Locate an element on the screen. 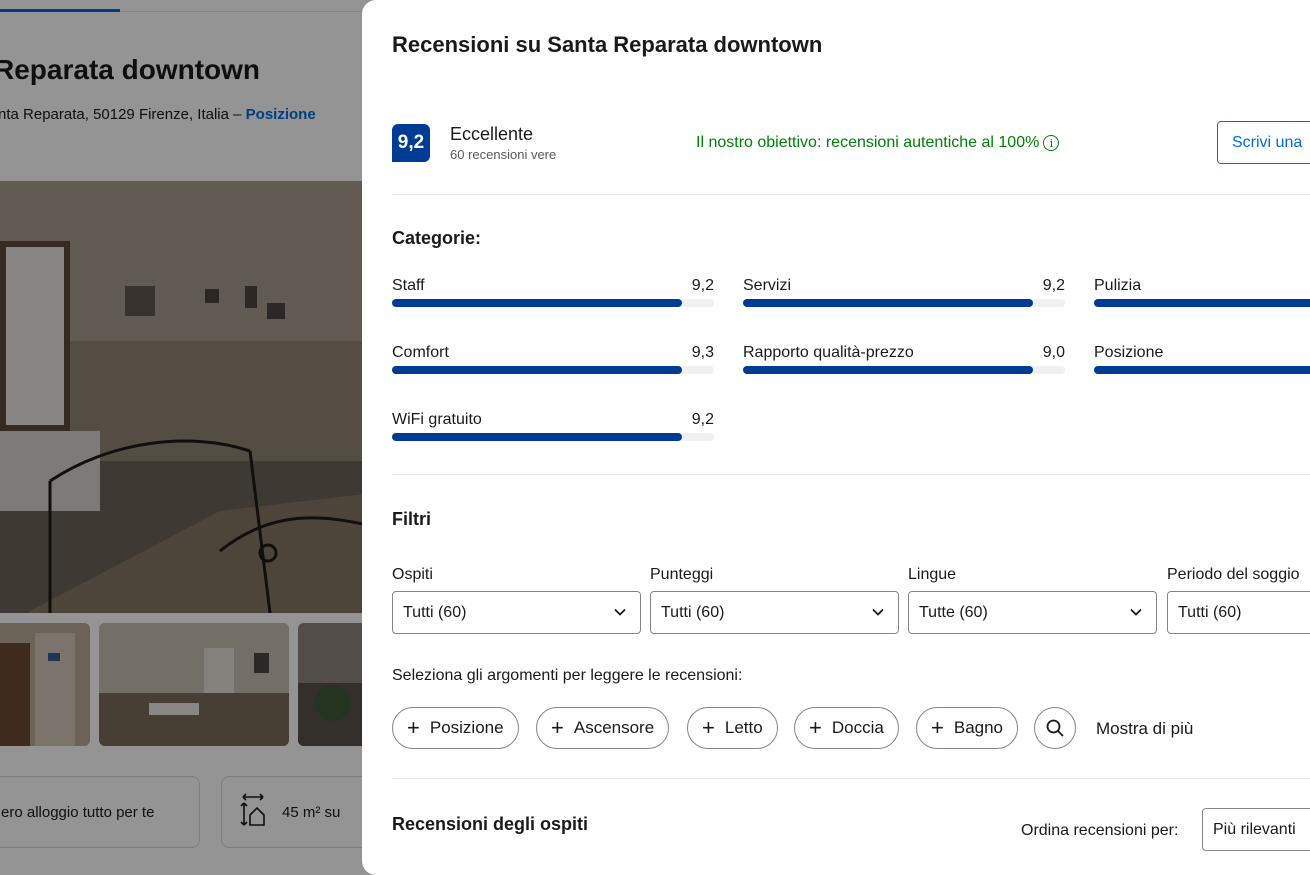 This screenshot has height=875, width=1310. topic-chip-label: Posizione is located at coordinates (466, 727).